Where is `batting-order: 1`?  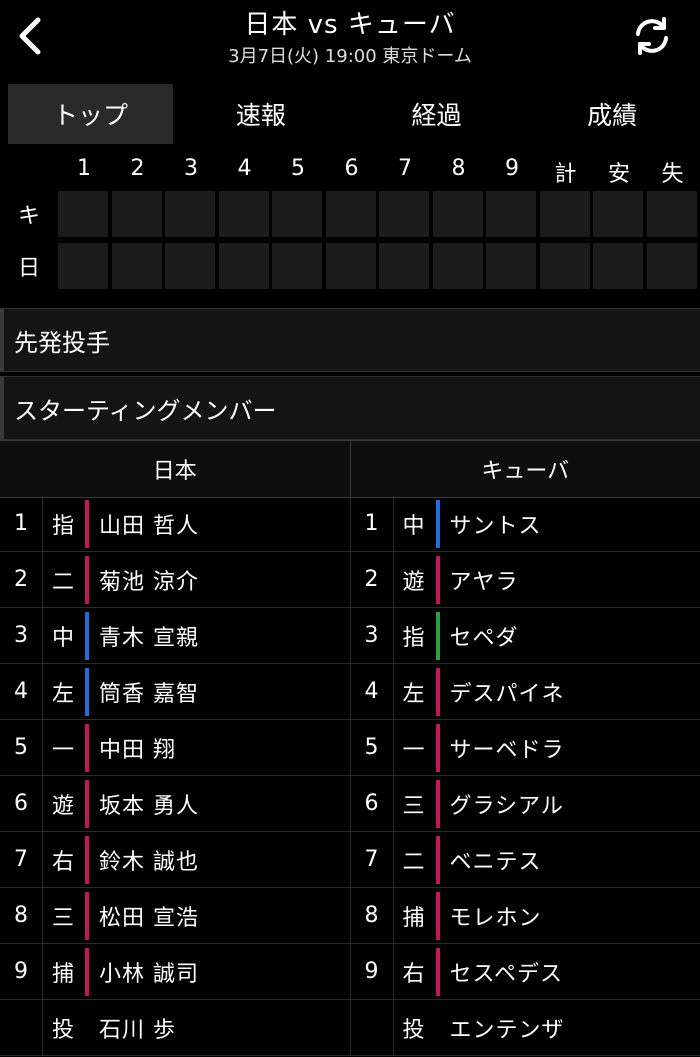
batting-order: 1 is located at coordinates (371, 523).